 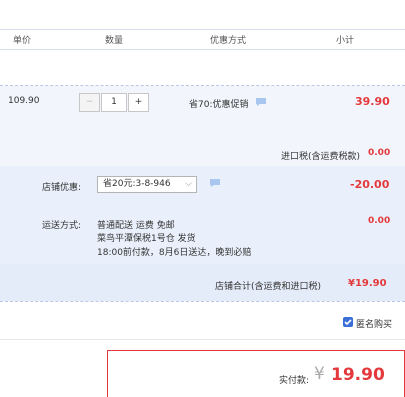 What do you see at coordinates (146, 239) in the screenshot?
I see `shipping-warehouse: 菜鸟平潭保税1号仓 发货` at bounding box center [146, 239].